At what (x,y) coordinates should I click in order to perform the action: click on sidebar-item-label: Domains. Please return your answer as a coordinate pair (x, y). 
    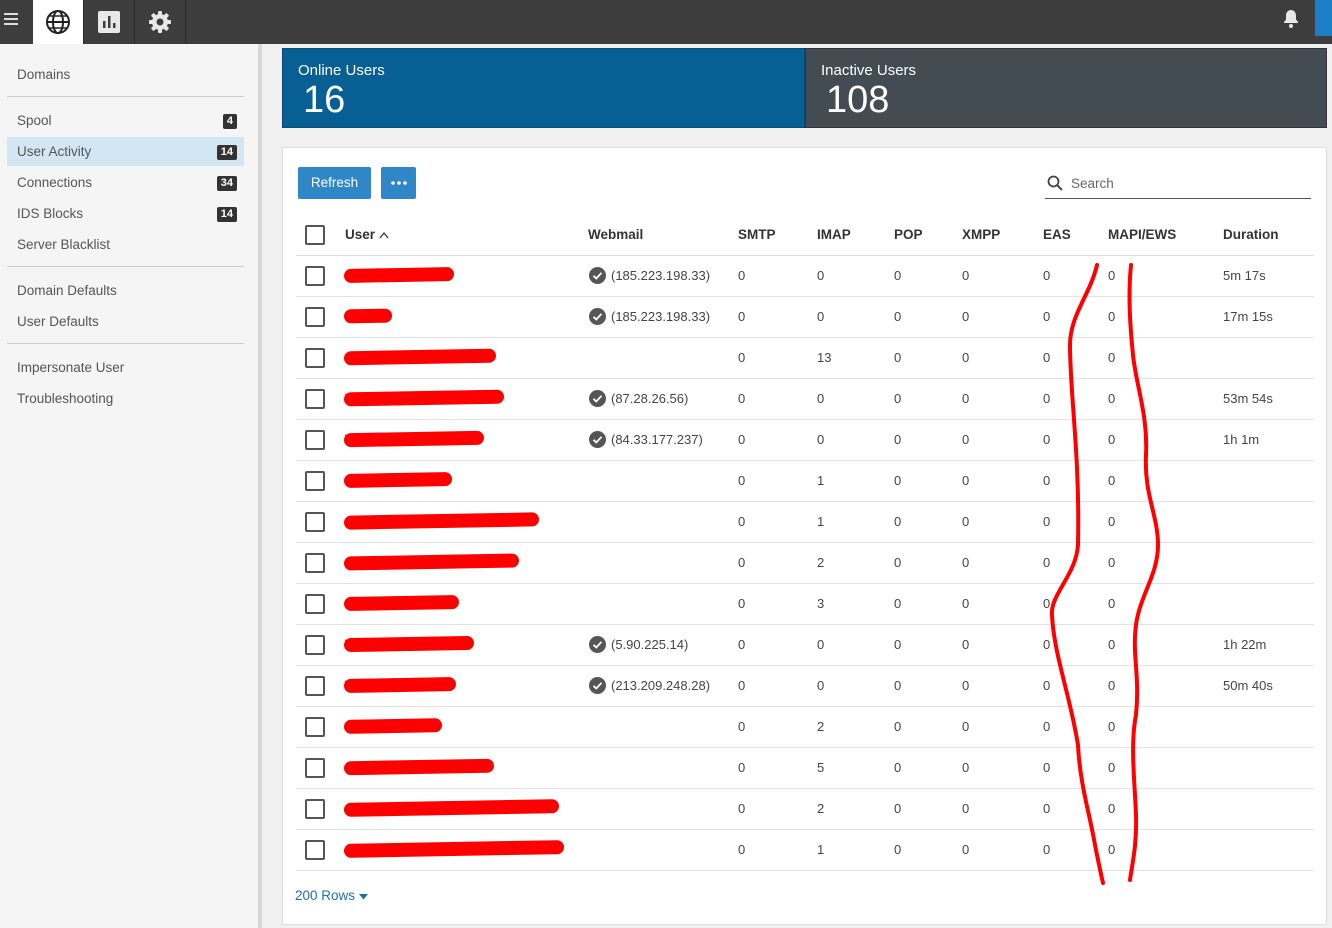
    Looking at the image, I should click on (44, 74).